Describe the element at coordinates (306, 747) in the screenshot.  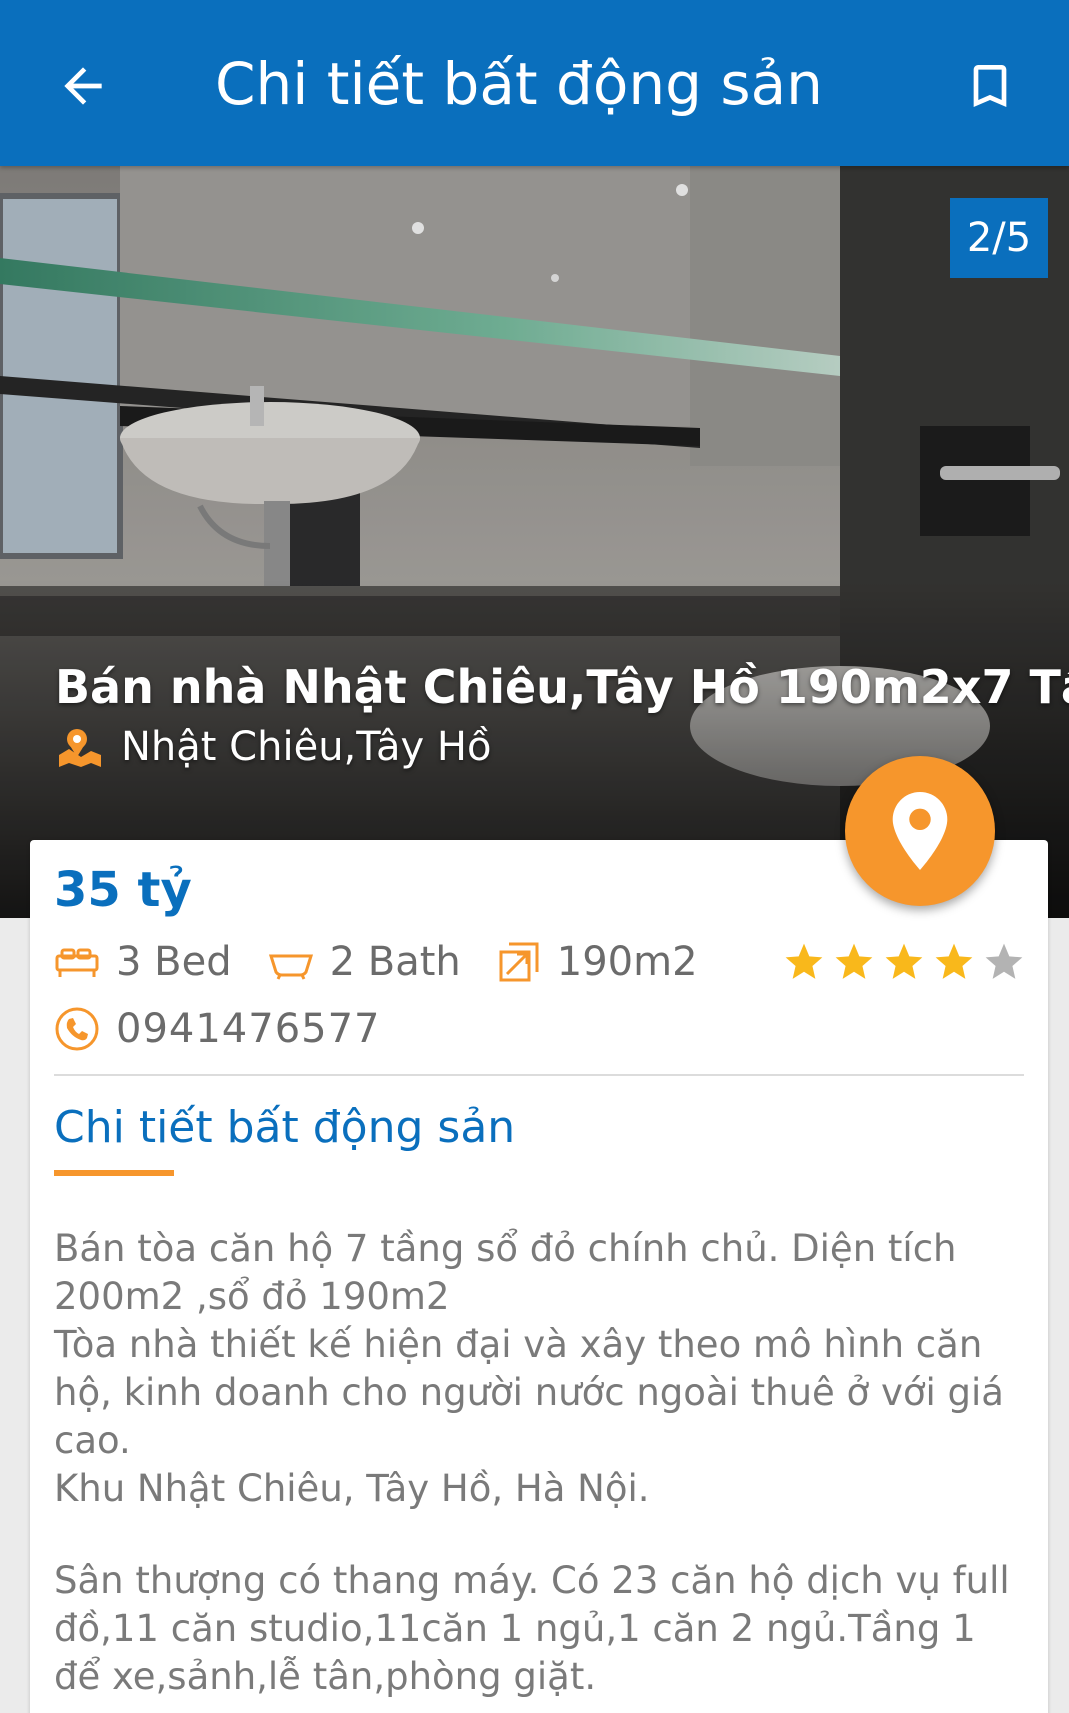
I see `location-text: Nhật Chiêu,Tây Hồ` at that location.